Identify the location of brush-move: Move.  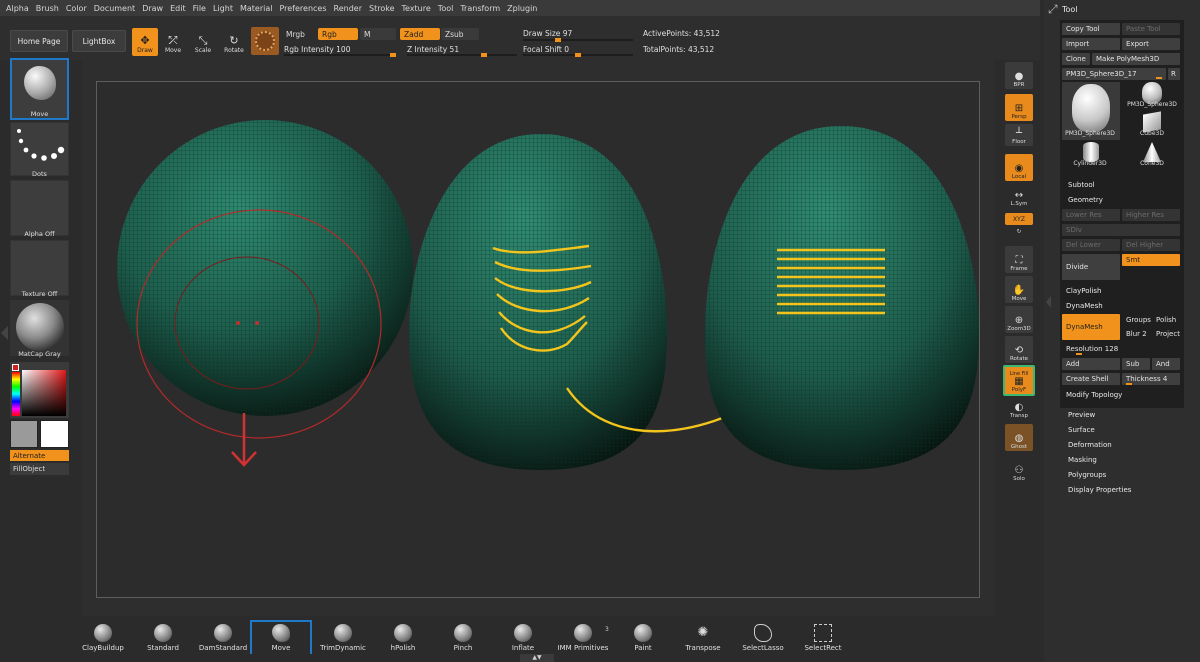
(281, 637).